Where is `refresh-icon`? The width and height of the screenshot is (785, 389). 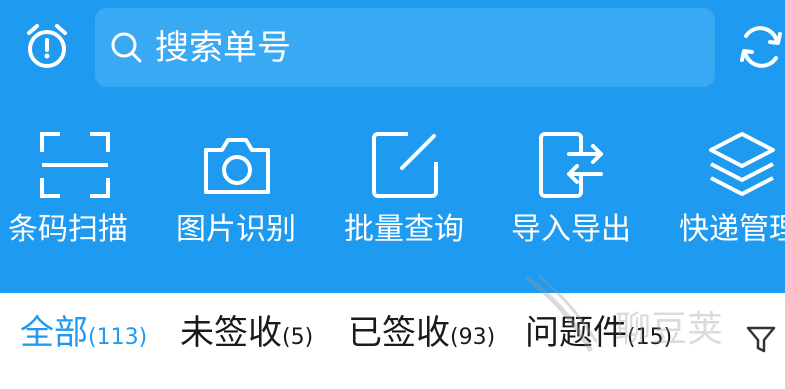
refresh-icon is located at coordinates (761, 47).